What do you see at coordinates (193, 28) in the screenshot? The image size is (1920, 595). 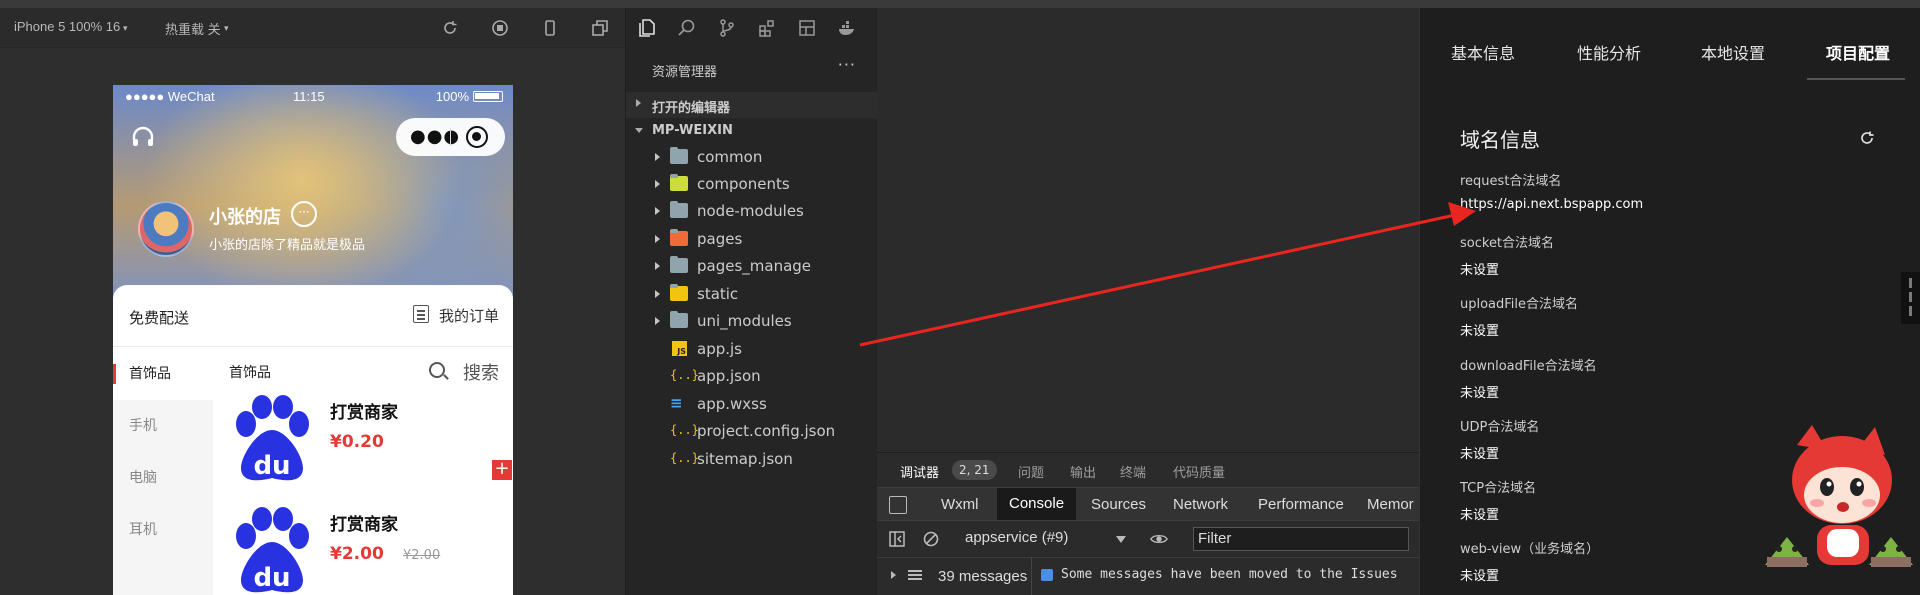 I see `hot-reload-toggle: 热重载 关` at bounding box center [193, 28].